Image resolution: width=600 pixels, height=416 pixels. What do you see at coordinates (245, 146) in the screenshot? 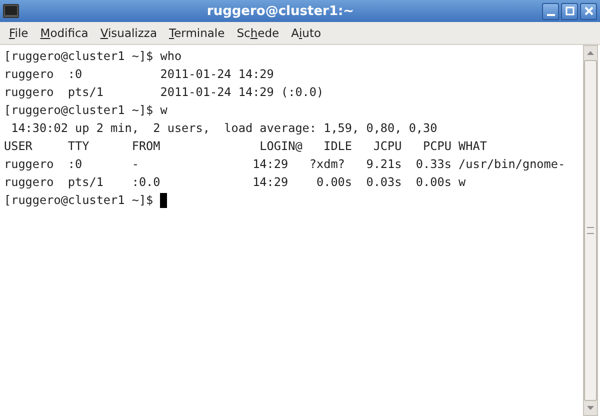
I see `terminal-line: USER TTY FROM LOGIN@ IDLE JCPU PCPU WHAT` at bounding box center [245, 146].